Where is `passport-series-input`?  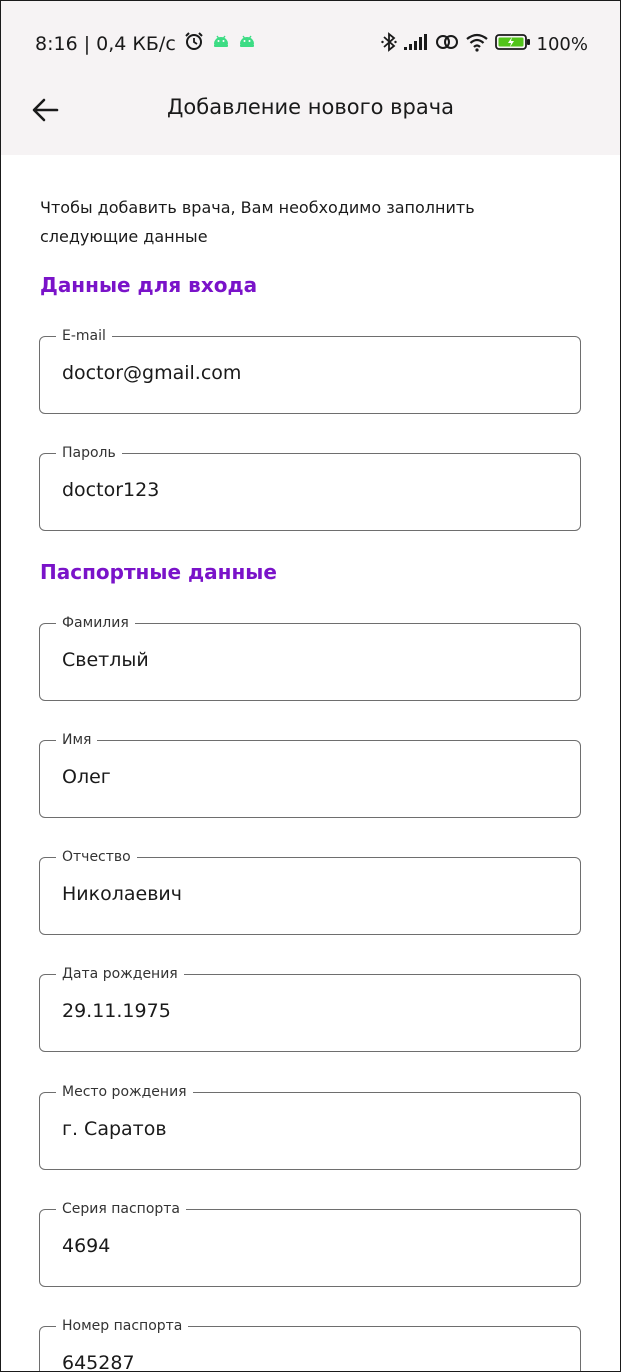
passport-series-input is located at coordinates (302, 1246).